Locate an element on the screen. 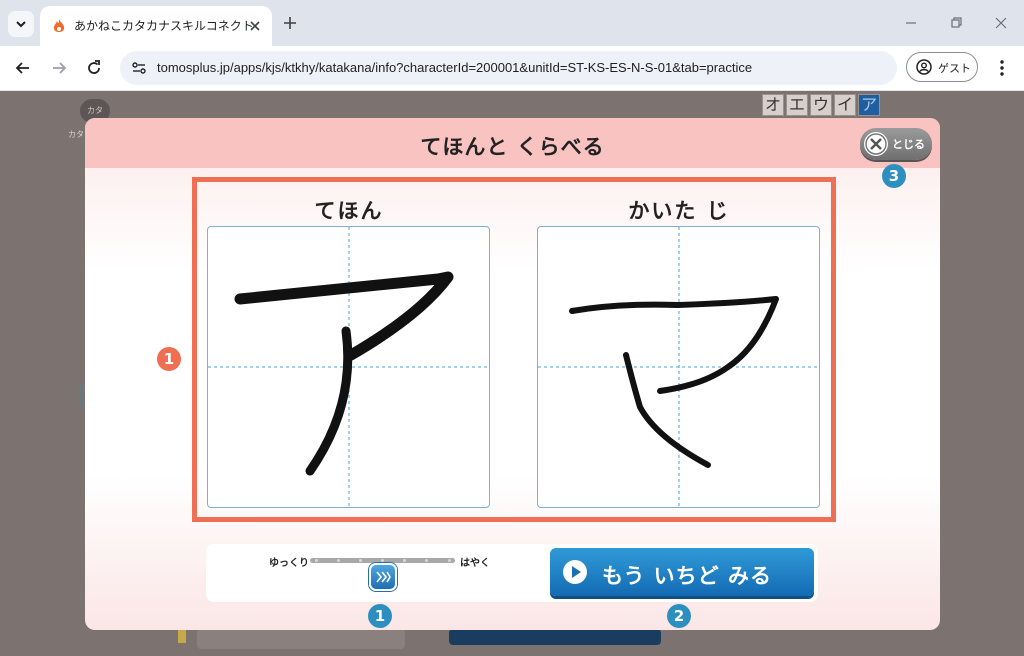 The width and height of the screenshot is (1024, 656). help-badge: 3 is located at coordinates (894, 176).